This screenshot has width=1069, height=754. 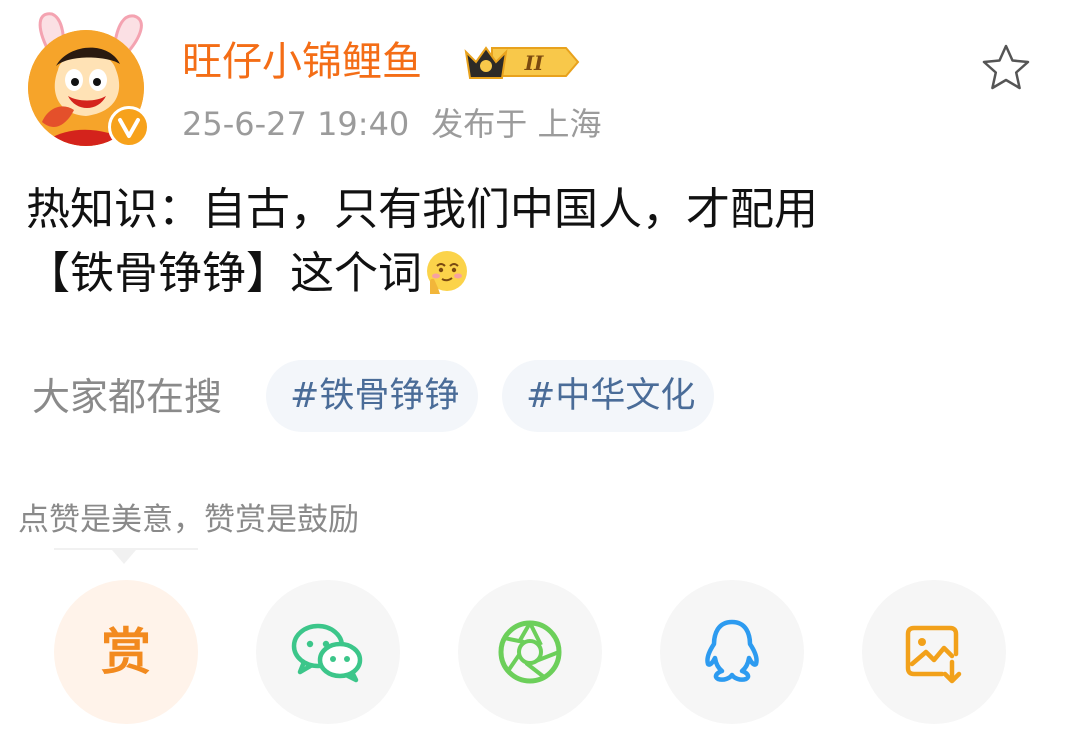 I want to click on save-image-button, so click(x=934, y=652).